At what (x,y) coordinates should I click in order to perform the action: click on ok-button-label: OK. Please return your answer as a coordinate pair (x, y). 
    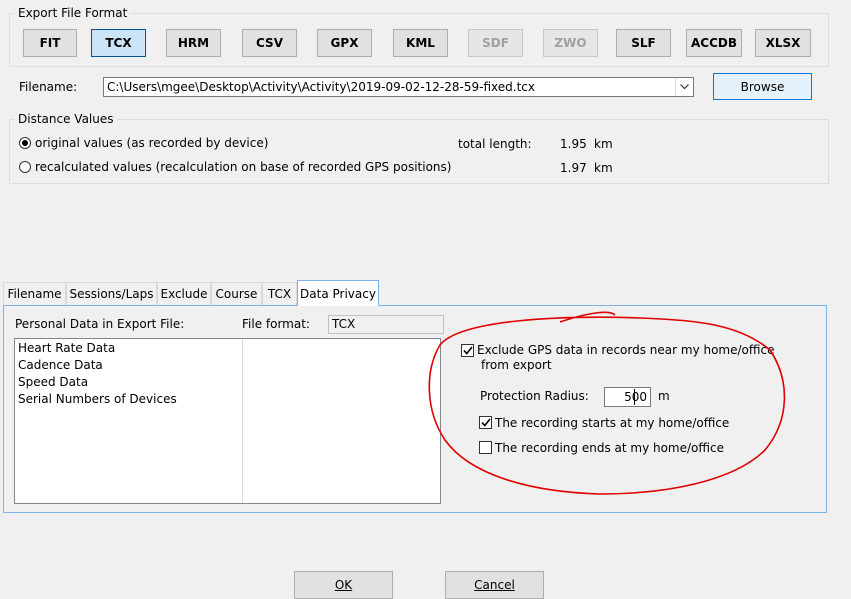
    Looking at the image, I should click on (343, 585).